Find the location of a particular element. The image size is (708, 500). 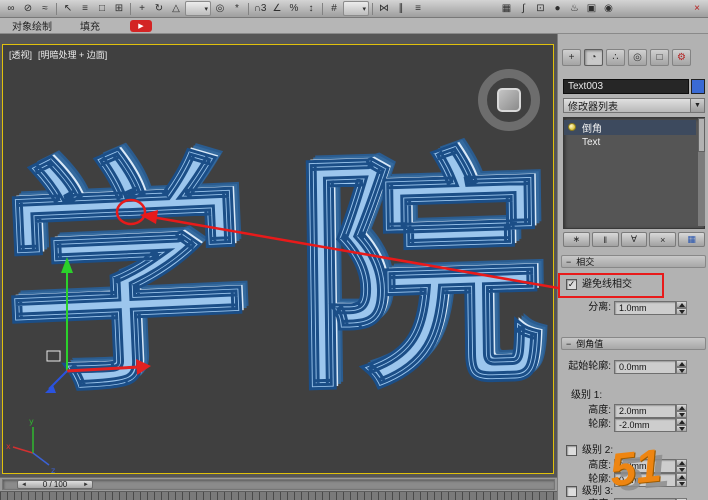

separation-spinner-arrows is located at coordinates (681, 308).